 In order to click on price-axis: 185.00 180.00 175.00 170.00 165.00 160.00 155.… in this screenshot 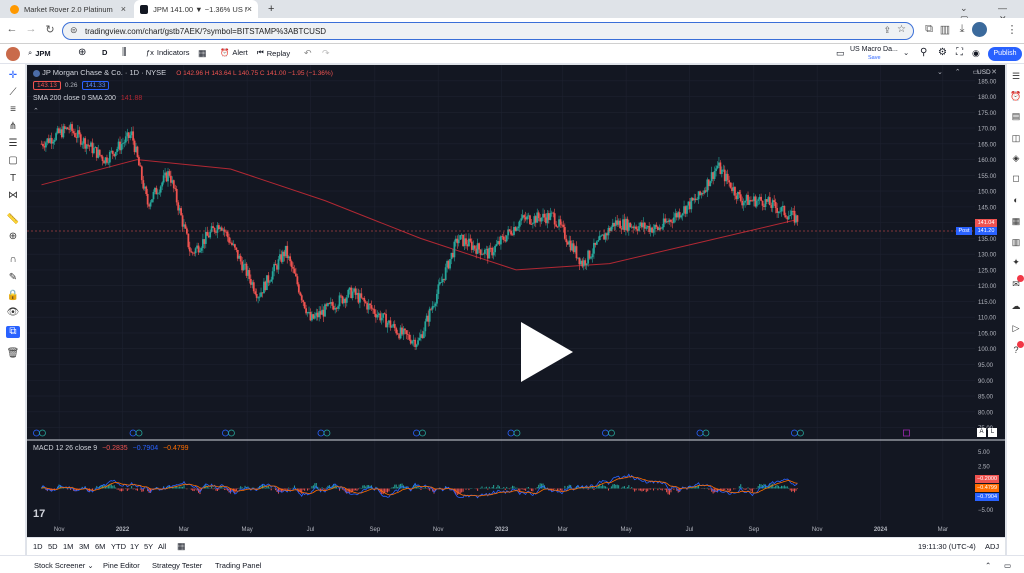, I will do `click(987, 296)`.